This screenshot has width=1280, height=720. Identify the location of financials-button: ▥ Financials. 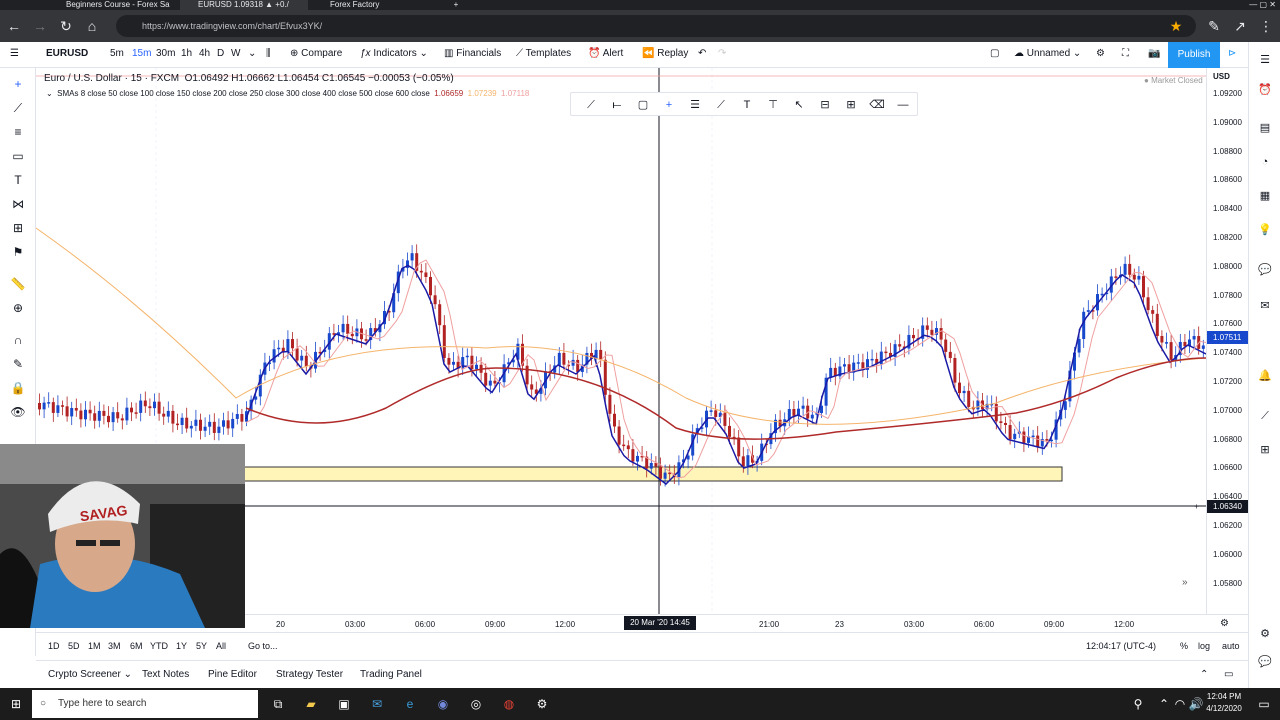
(472, 53).